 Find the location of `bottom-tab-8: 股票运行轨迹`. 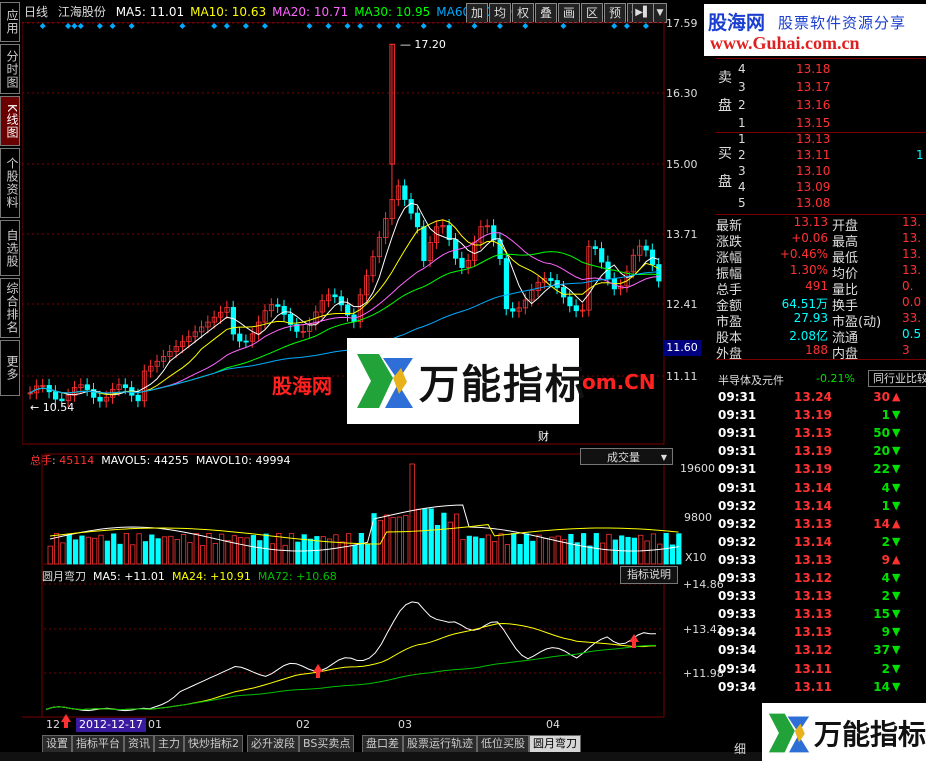

bottom-tab-8: 股票运行轨迹 is located at coordinates (440, 743).